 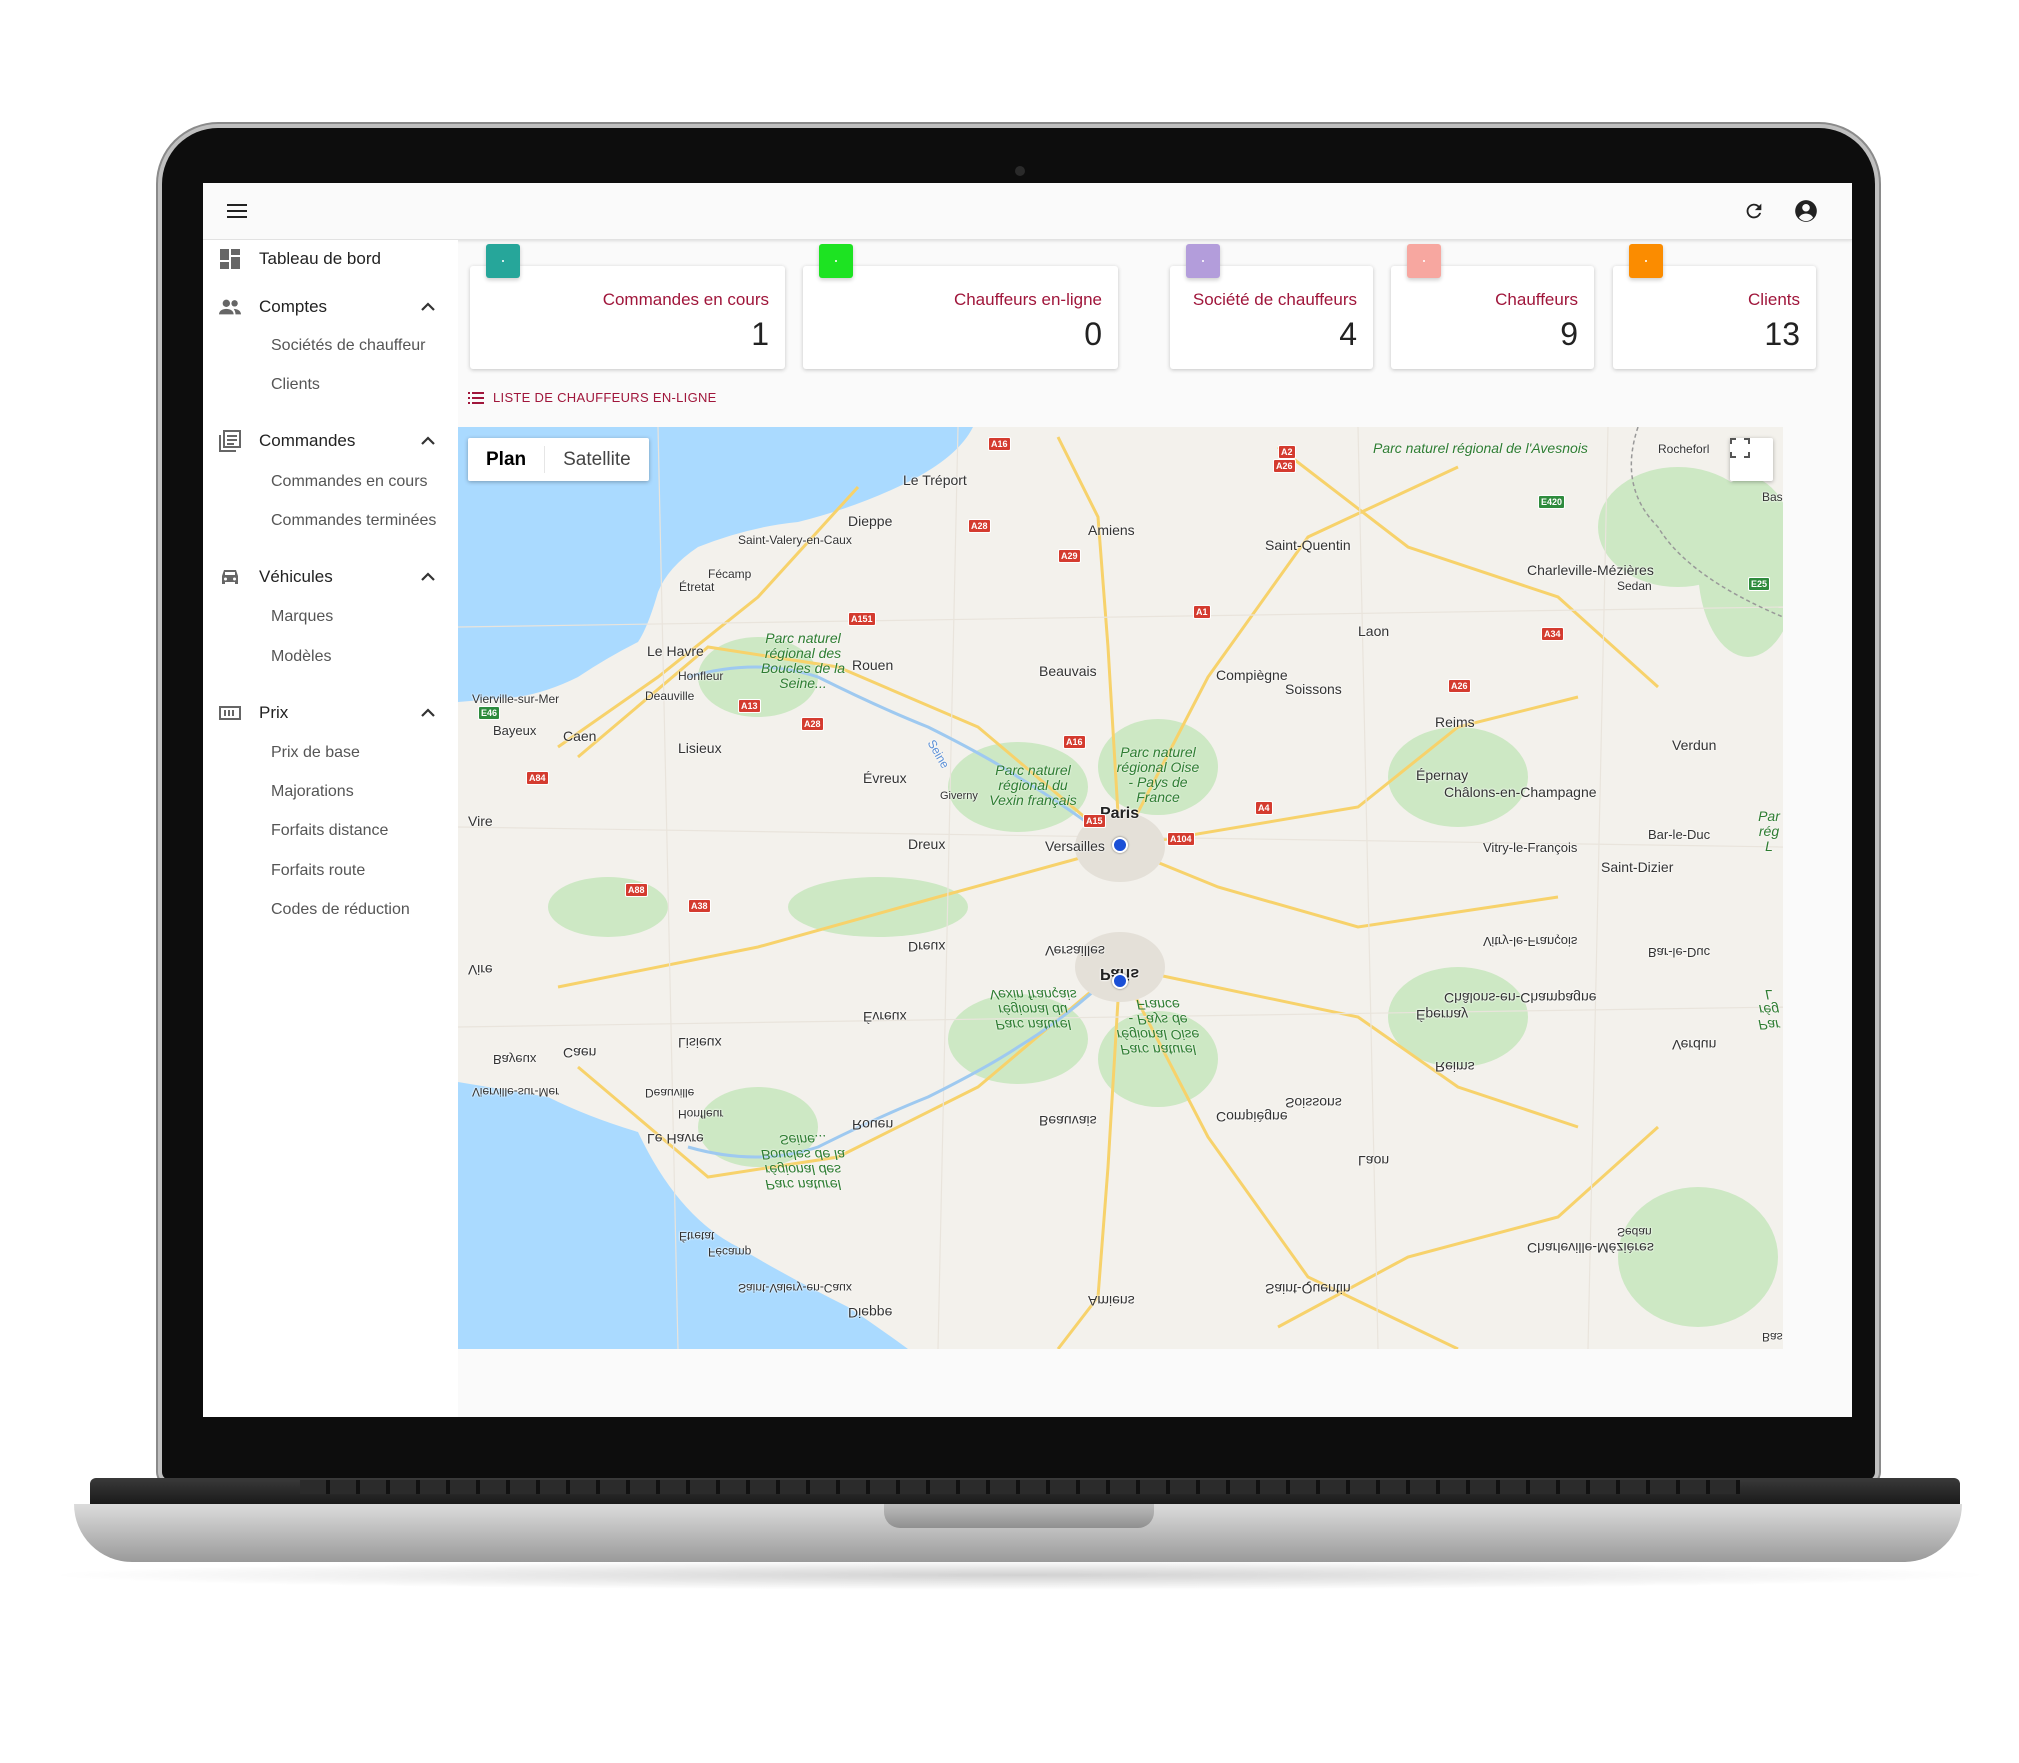 I want to click on map-road-shield: E25, so click(x=1759, y=584).